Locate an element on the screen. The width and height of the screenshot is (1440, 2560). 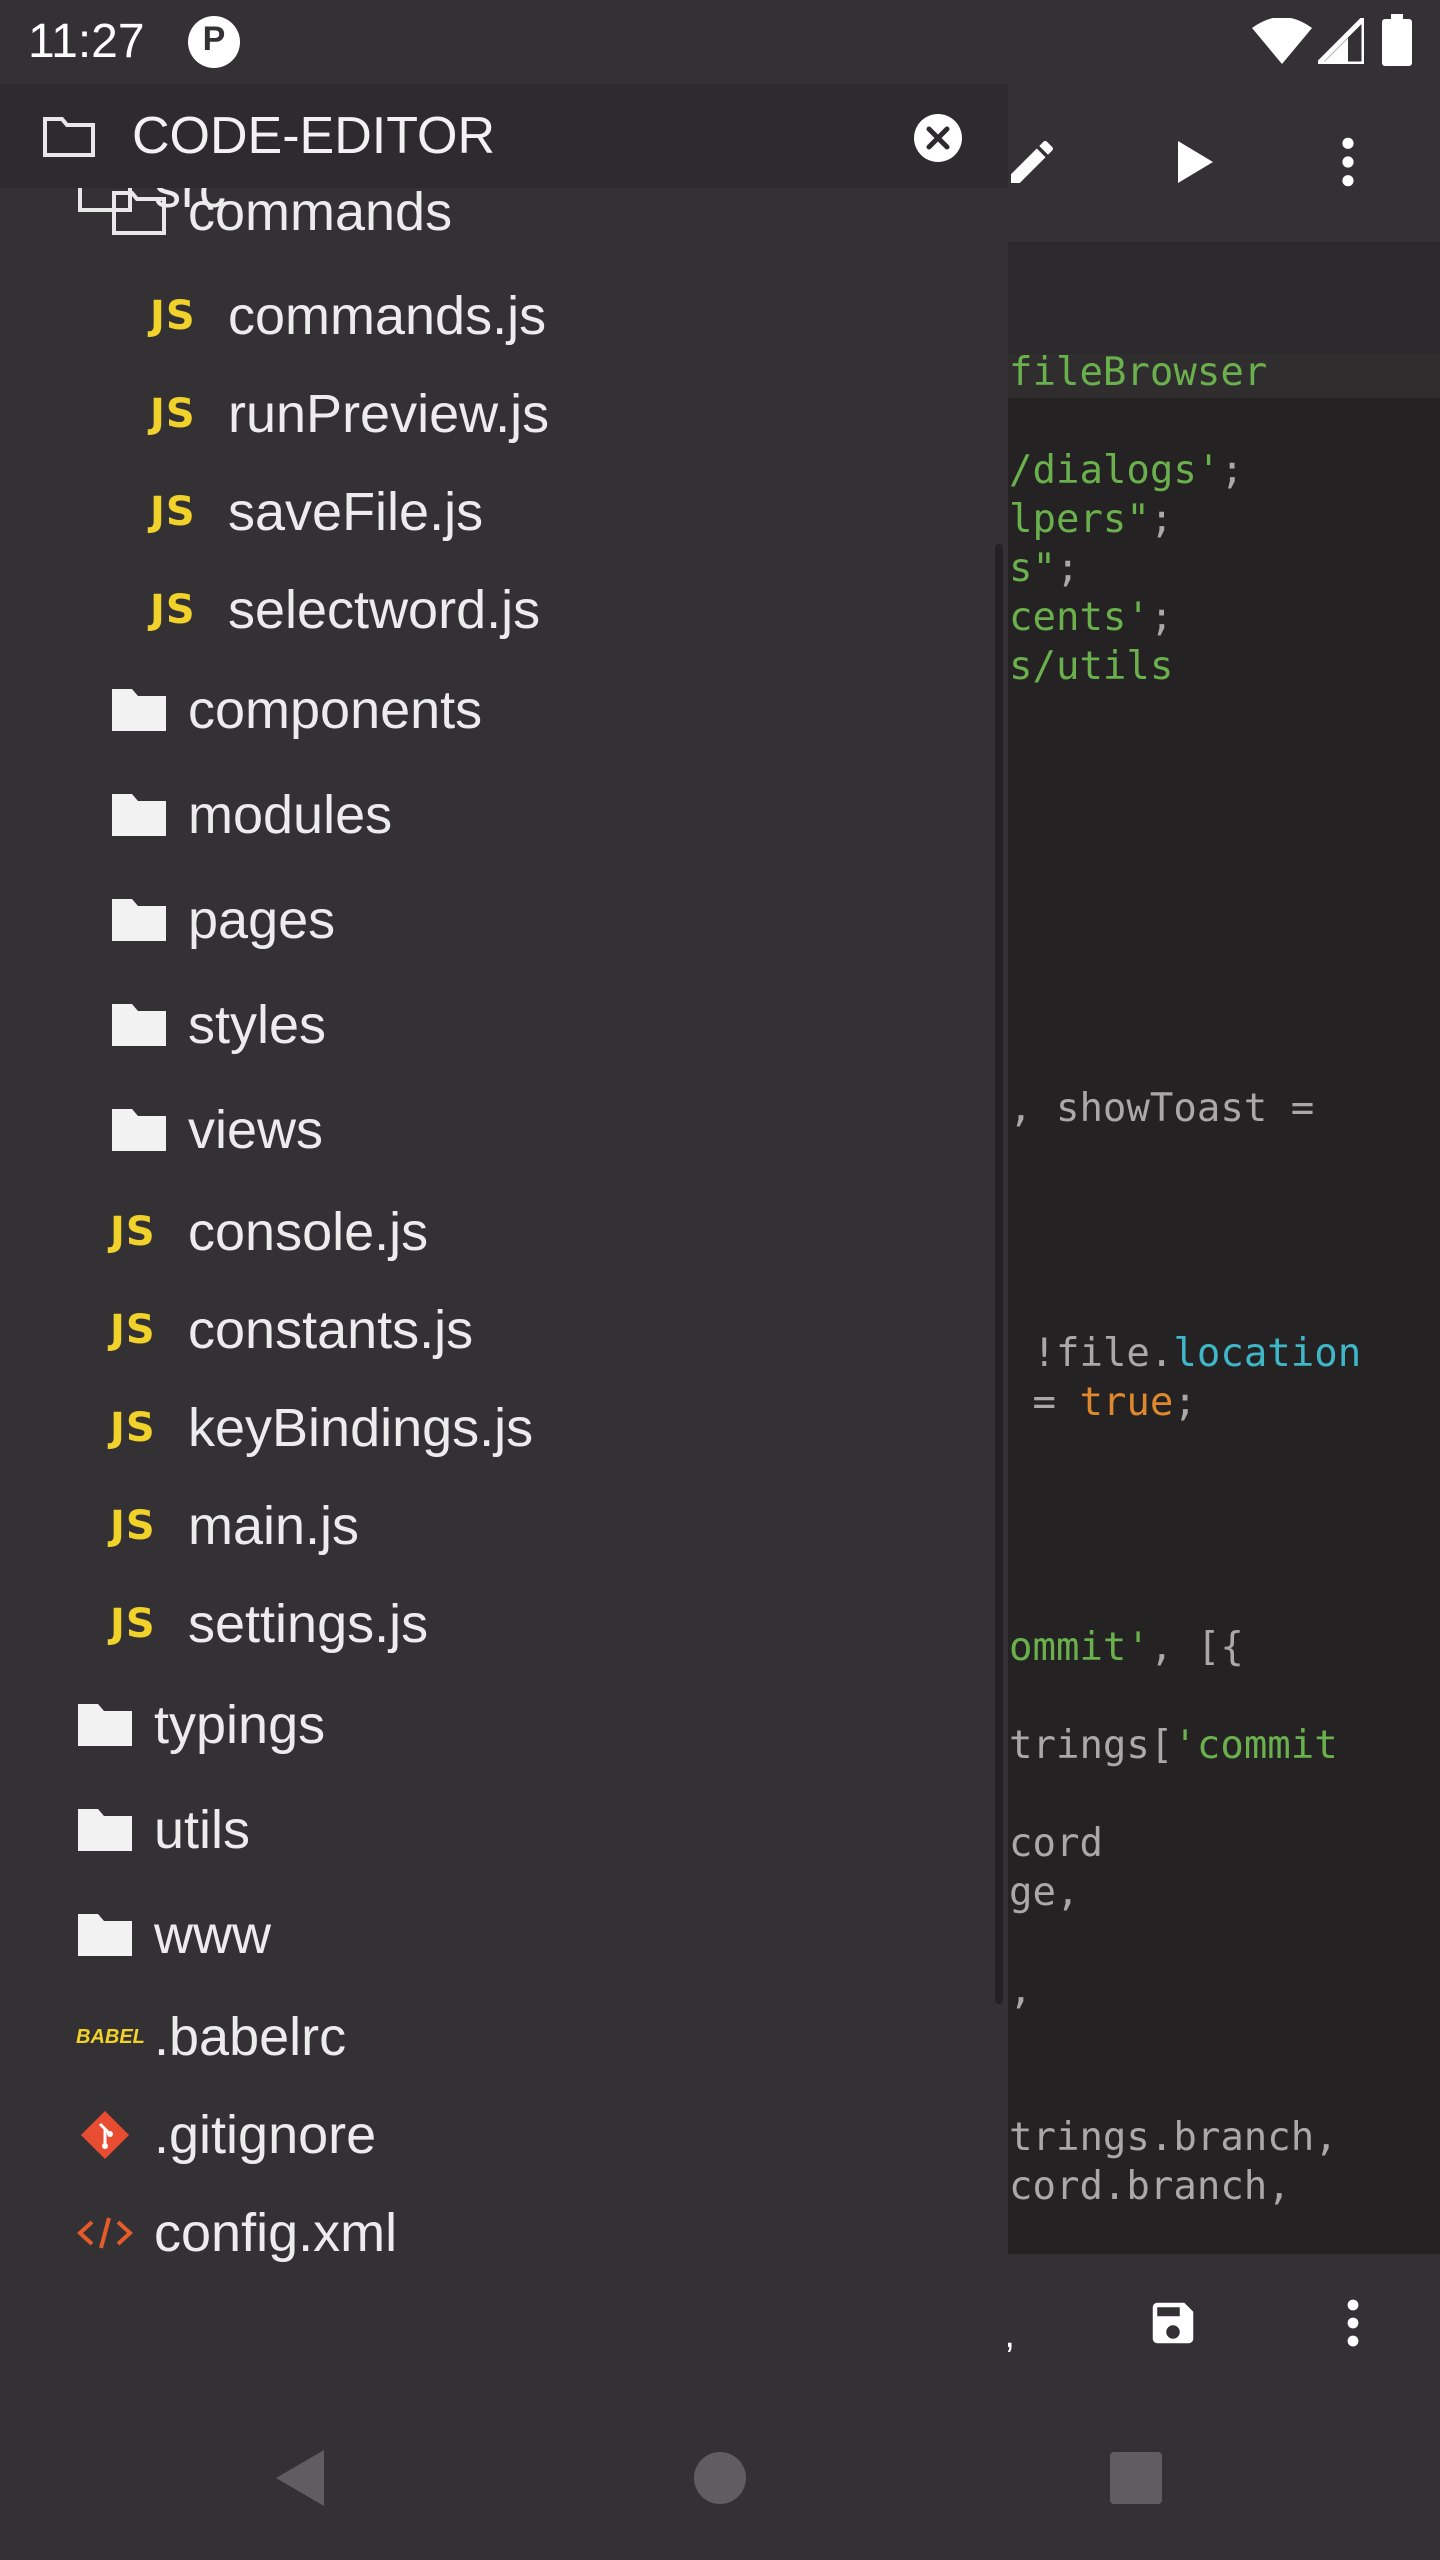
drawer-header: CODE-EDITOR is located at coordinates (504, 136).